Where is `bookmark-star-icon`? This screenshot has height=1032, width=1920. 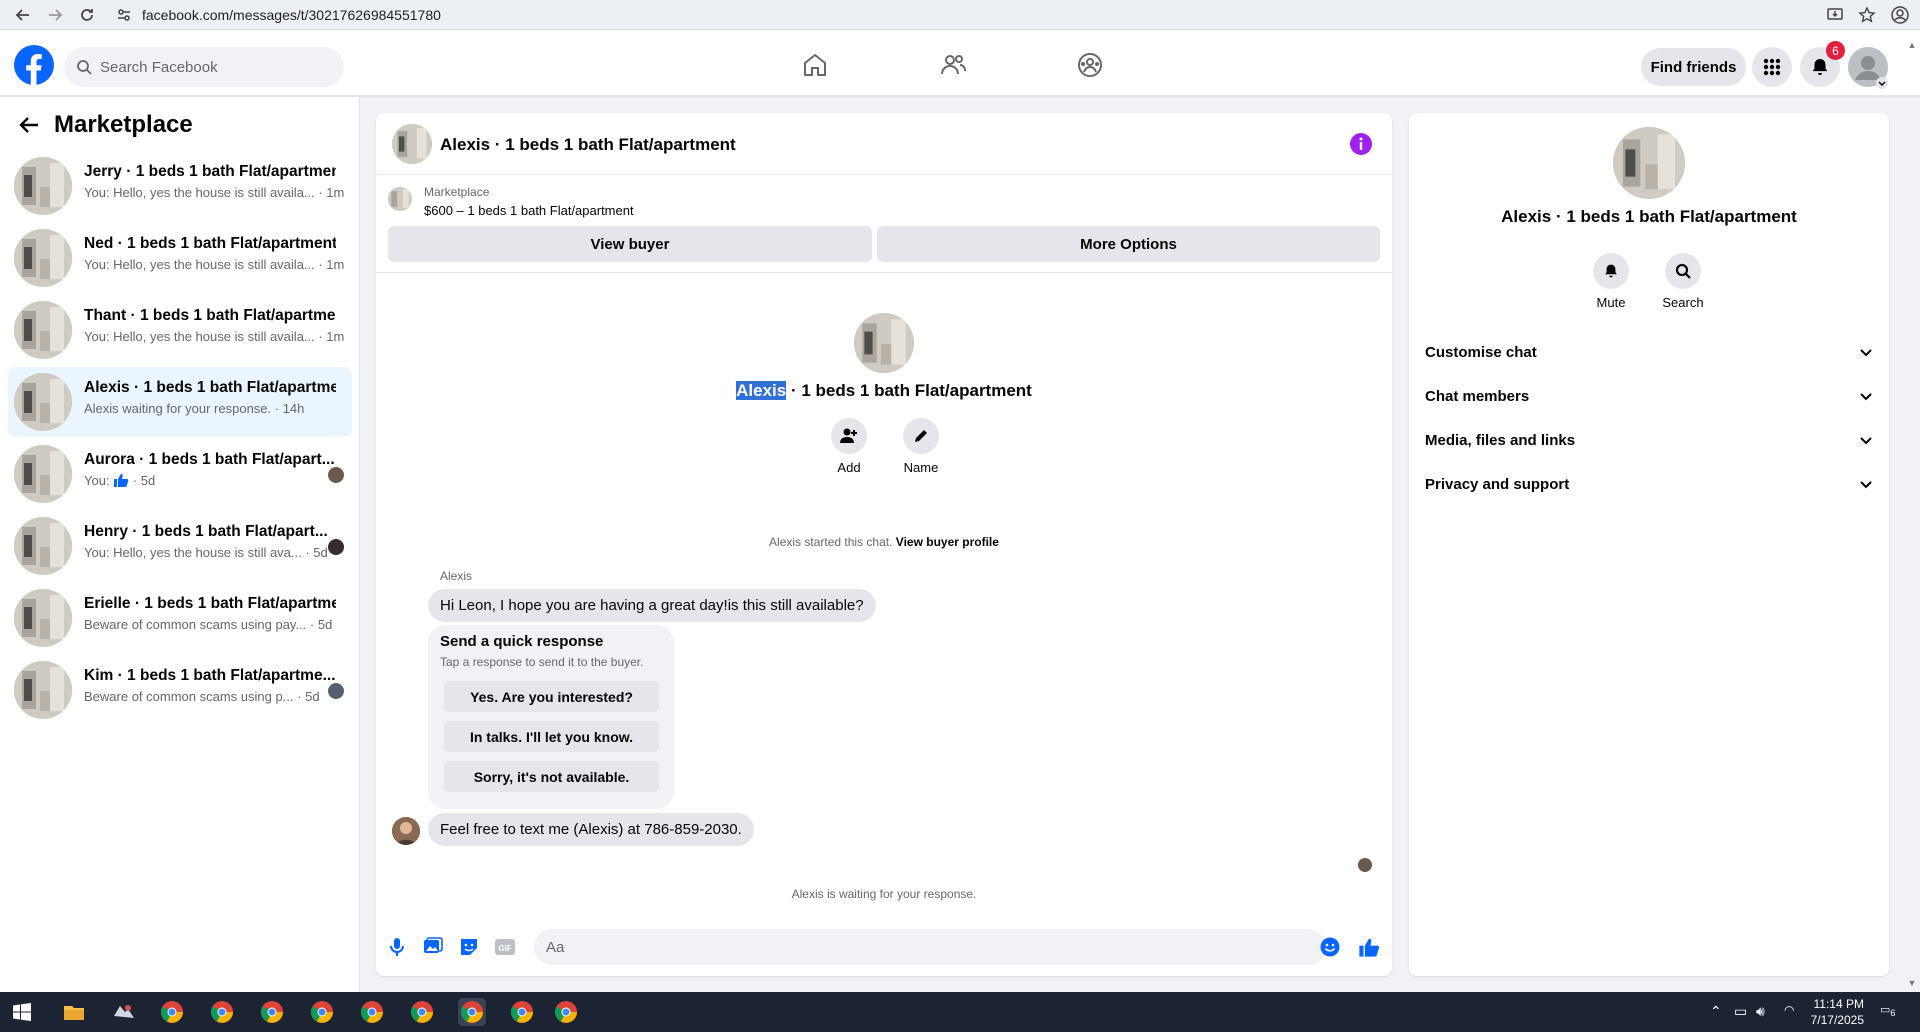 bookmark-star-icon is located at coordinates (1867, 14).